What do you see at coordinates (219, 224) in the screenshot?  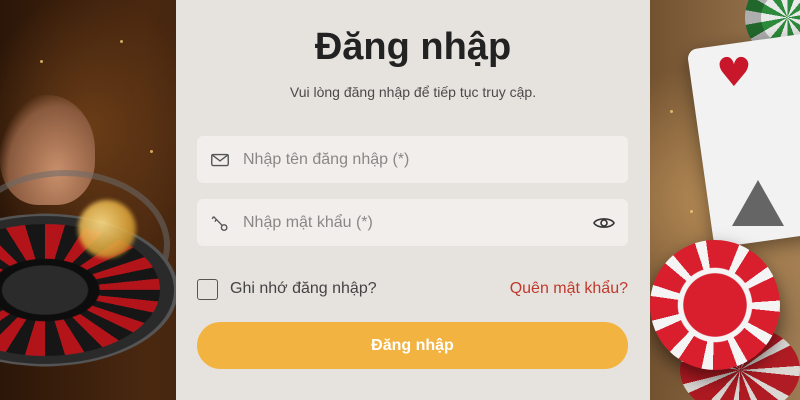 I see `key-icon` at bounding box center [219, 224].